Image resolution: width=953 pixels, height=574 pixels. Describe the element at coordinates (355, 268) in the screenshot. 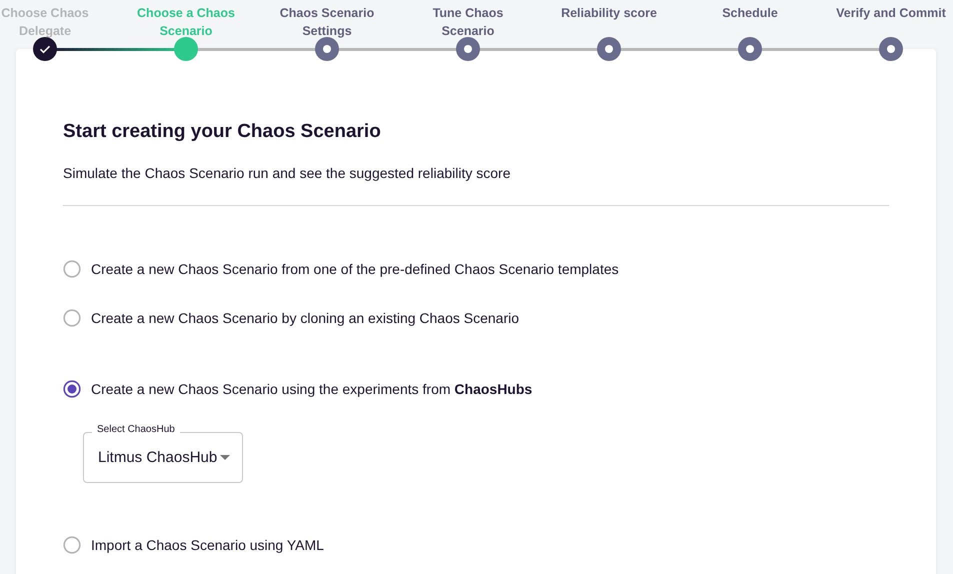

I see `option-label: Create a new Chaos Scenario from one of the pre-defined Chaos Scenario templates` at that location.